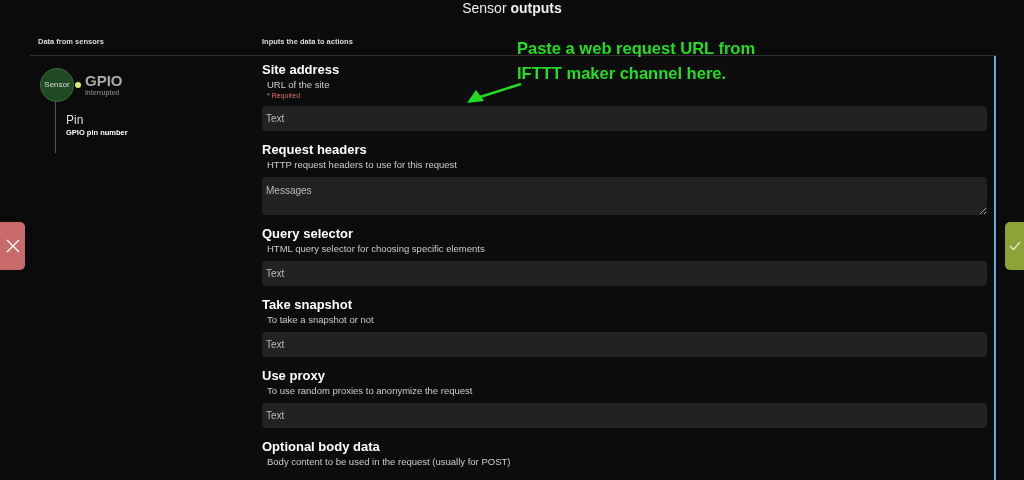 This screenshot has height=480, width=1024. What do you see at coordinates (321, 447) in the screenshot?
I see `field-label: Optional body data` at bounding box center [321, 447].